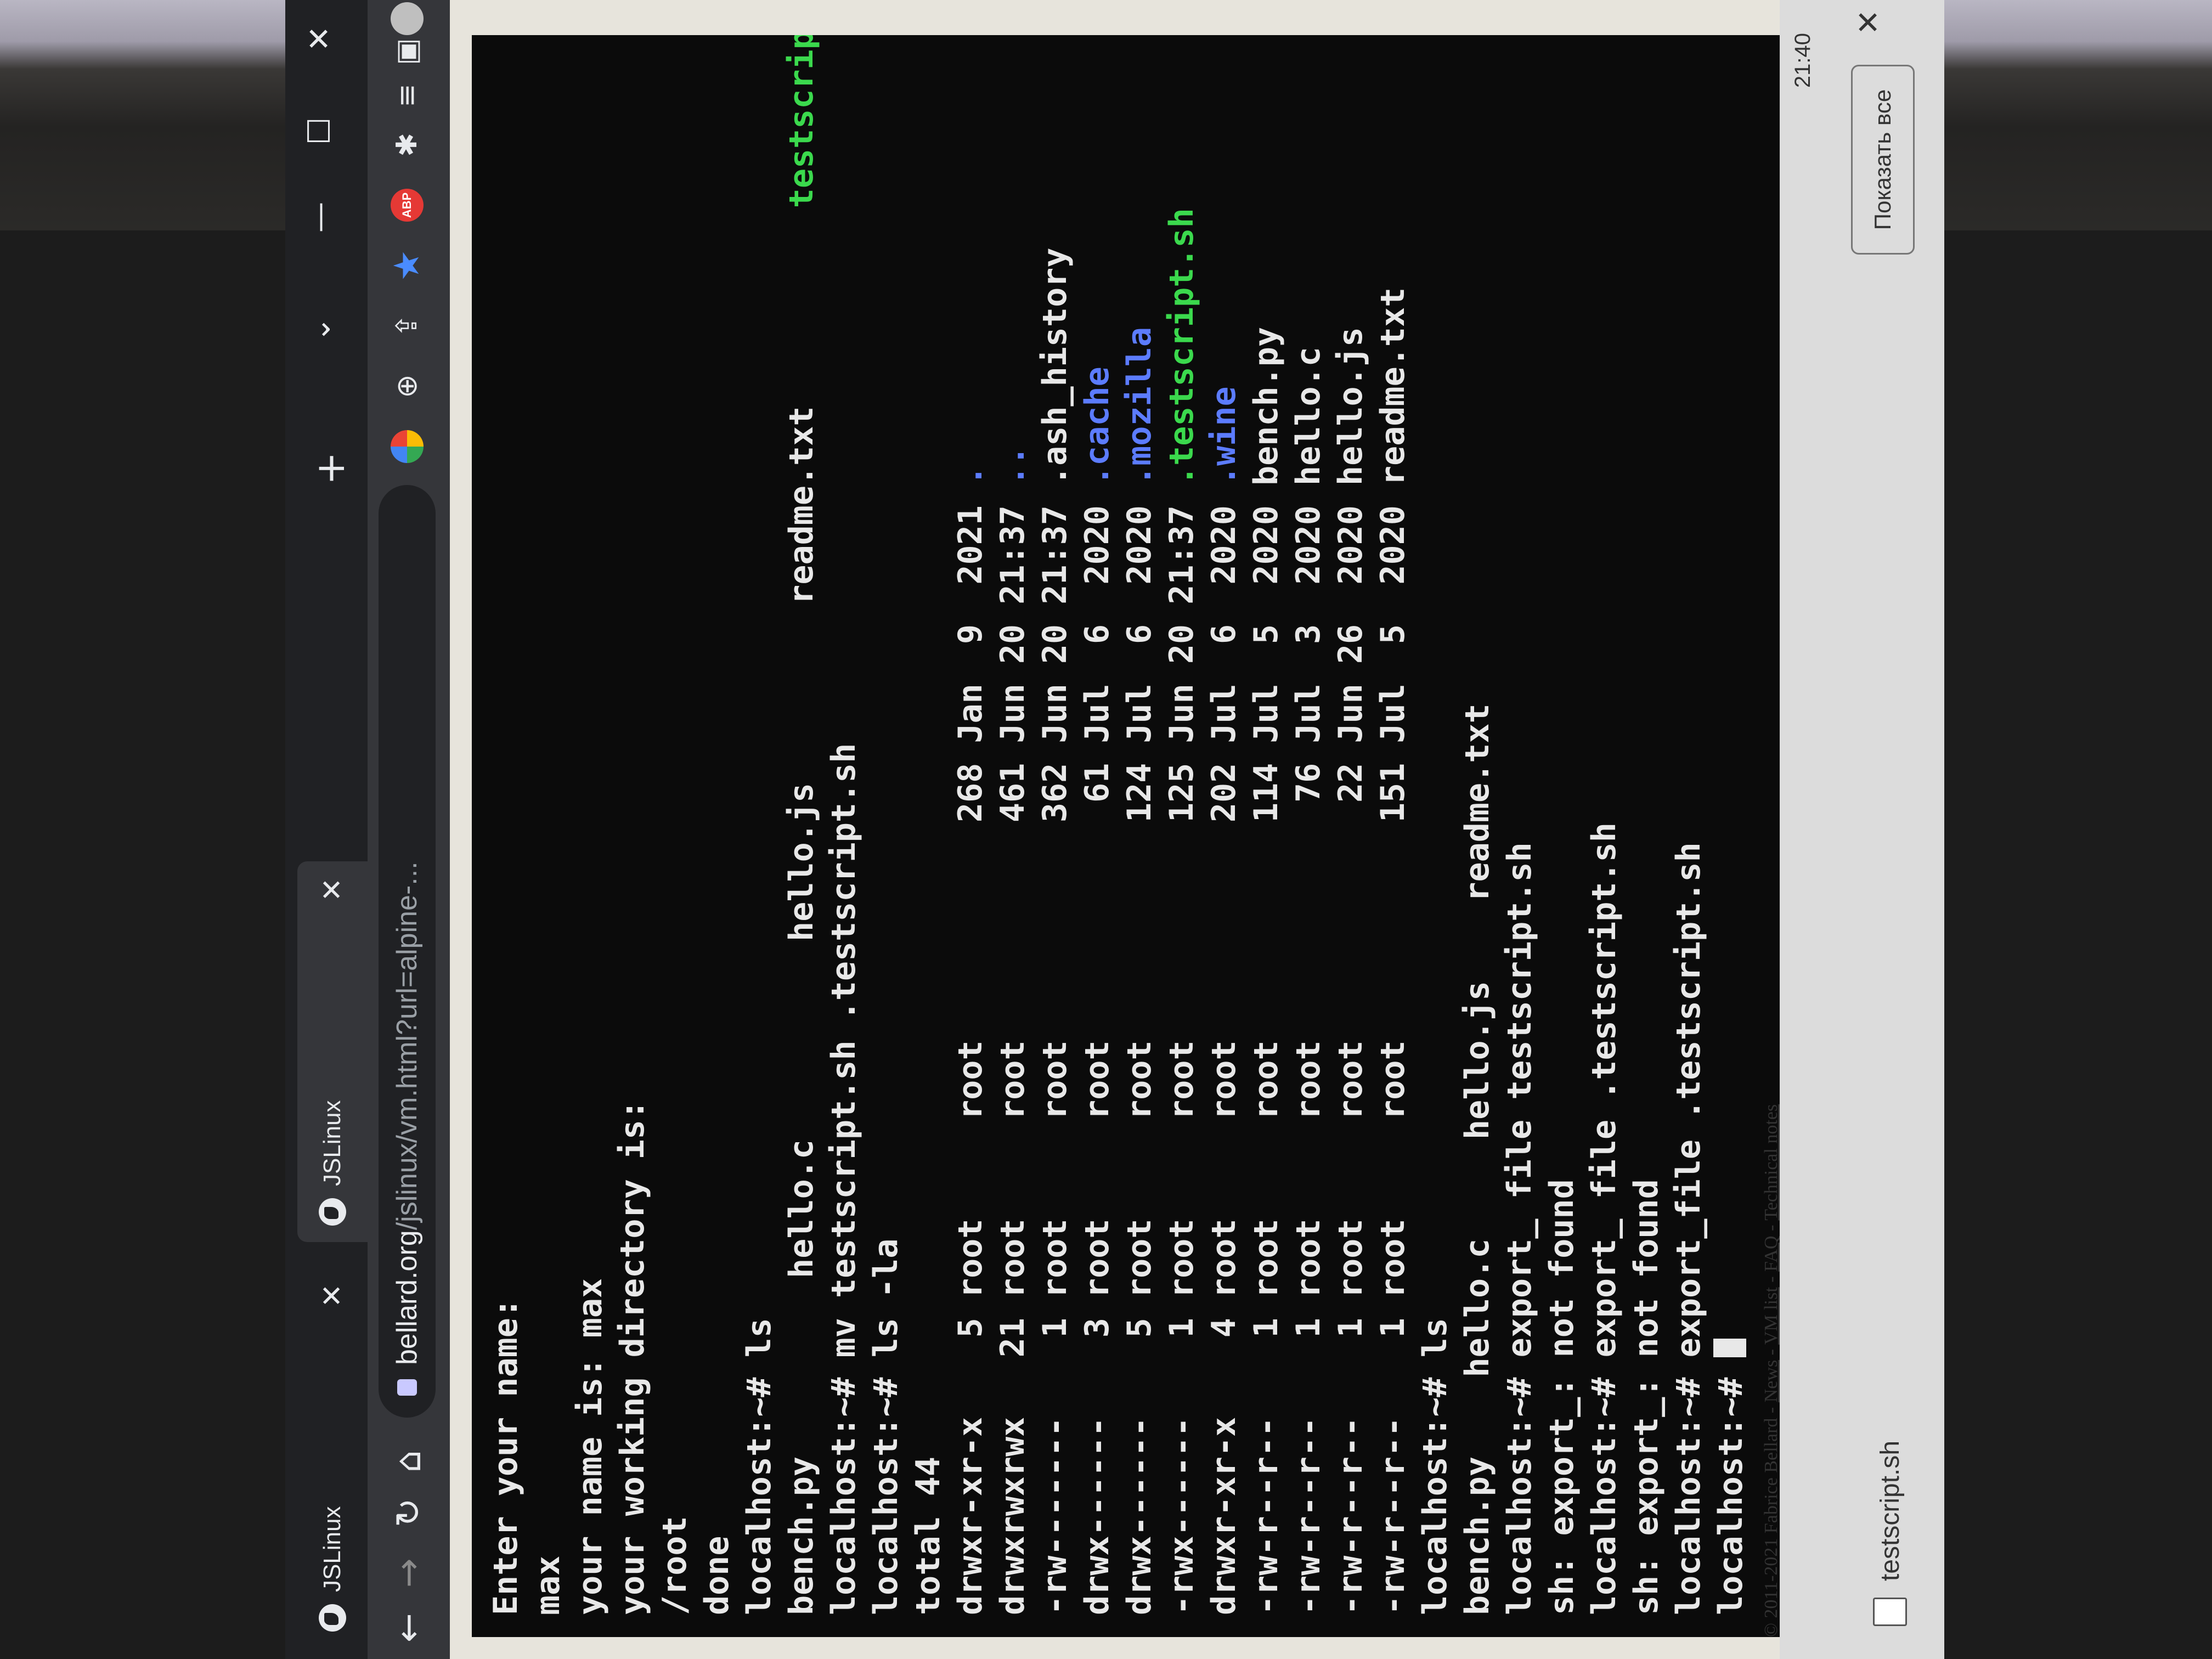 The width and height of the screenshot is (2212, 1659). Describe the element at coordinates (1862, 830) in the screenshot. I see `downloads-shelf: testscript.sh Показать все ✕ 21:40` at that location.